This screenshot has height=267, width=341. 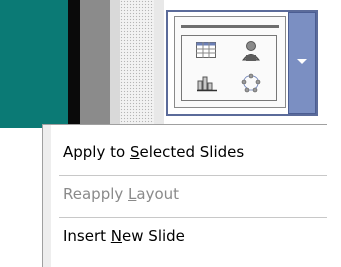 What do you see at coordinates (251, 51) in the screenshot?
I see `picture-icon` at bounding box center [251, 51].